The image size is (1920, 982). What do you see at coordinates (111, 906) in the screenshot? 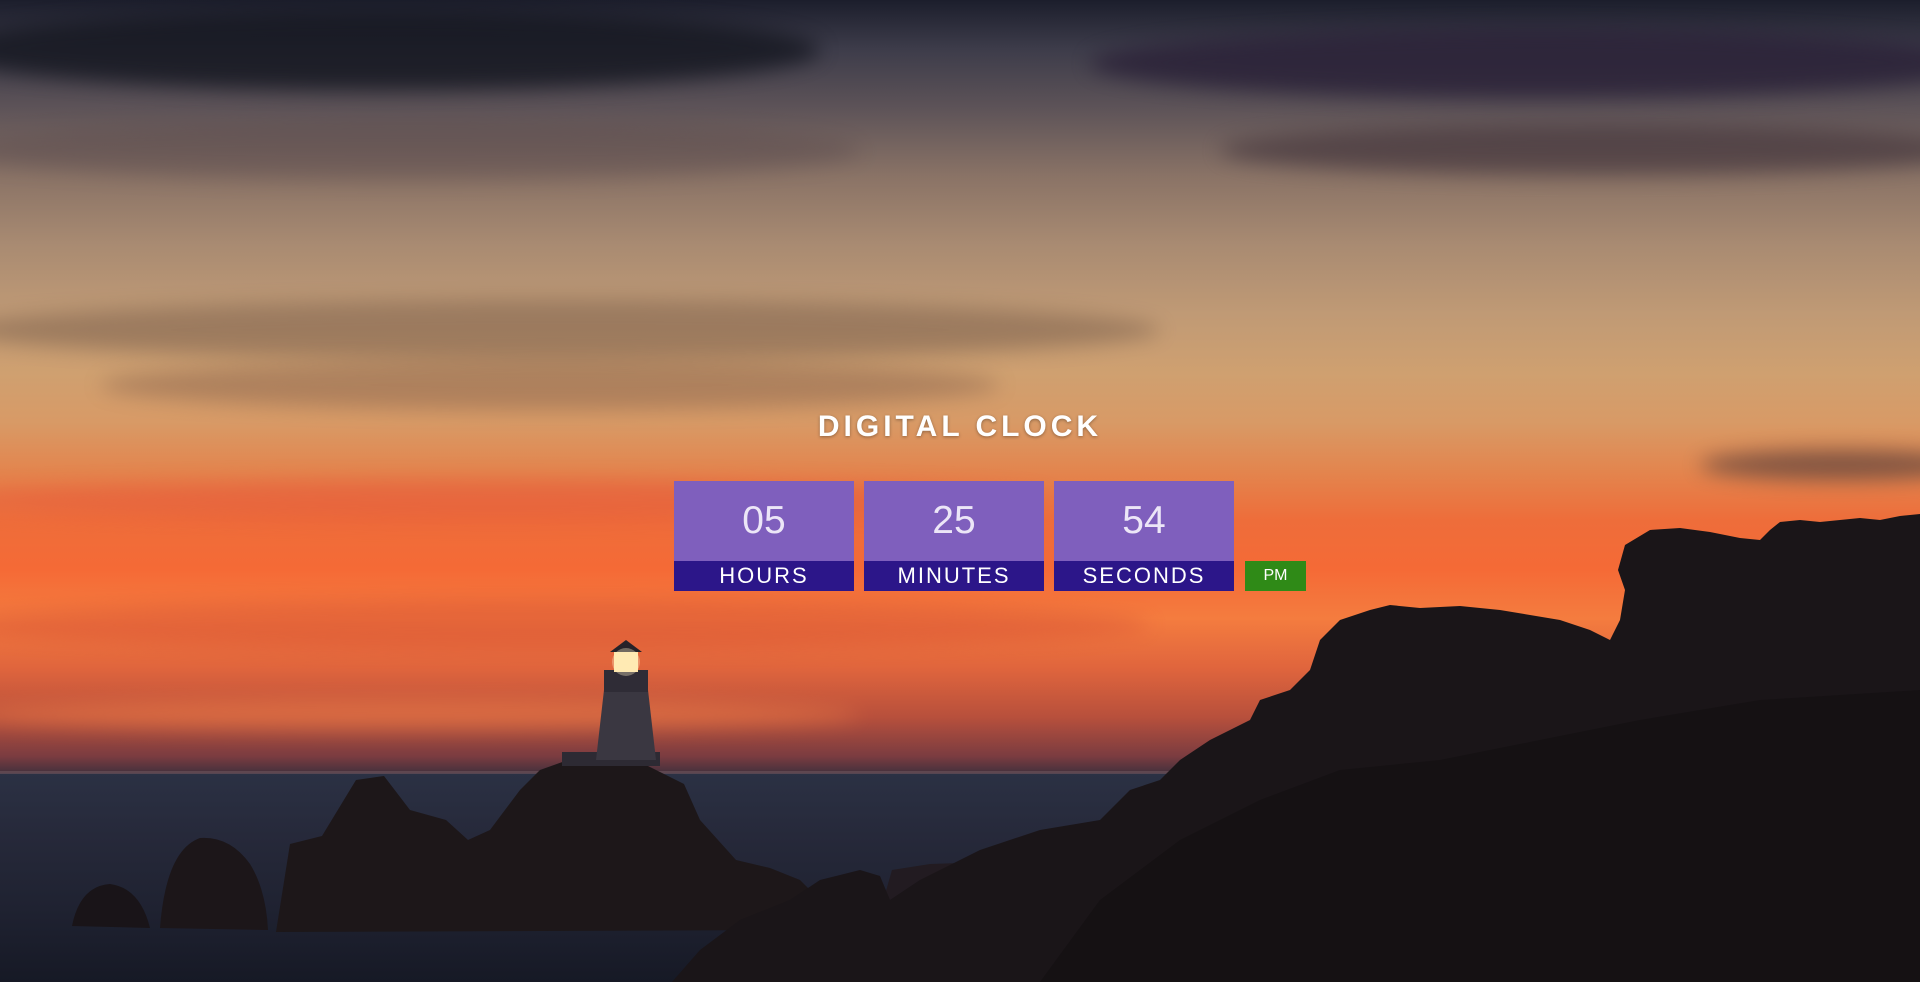
I see `rock-left-small` at bounding box center [111, 906].